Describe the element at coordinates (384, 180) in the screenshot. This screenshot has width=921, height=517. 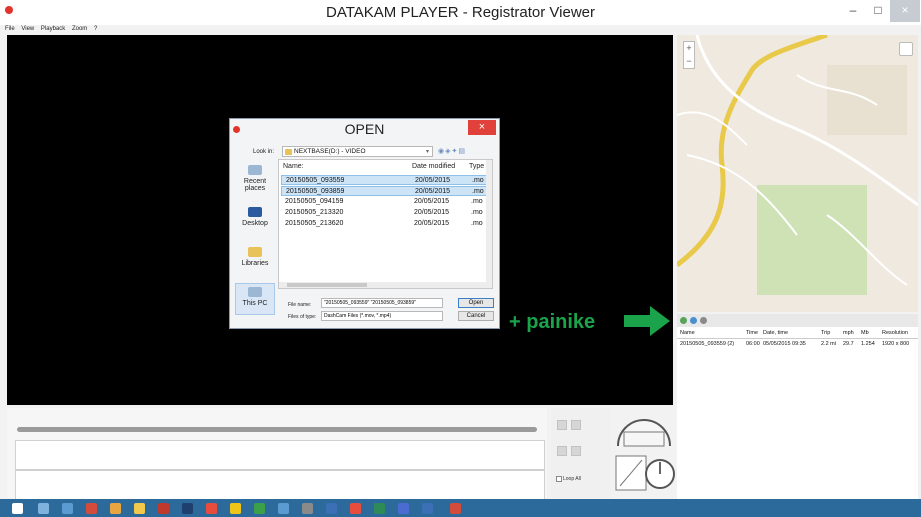
I see `file-row: 20150505_093559 20/05/2015 .mo` at that location.